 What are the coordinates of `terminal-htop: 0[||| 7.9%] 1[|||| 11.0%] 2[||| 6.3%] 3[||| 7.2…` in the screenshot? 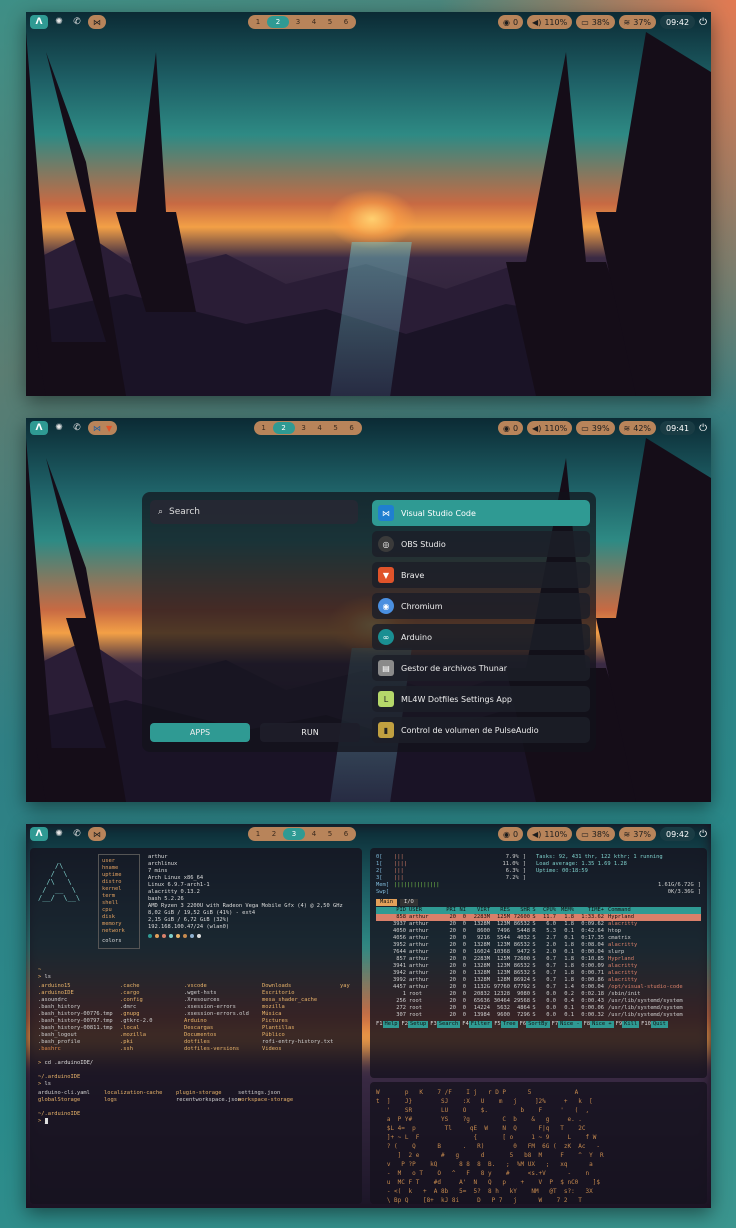 It's located at (538, 963).